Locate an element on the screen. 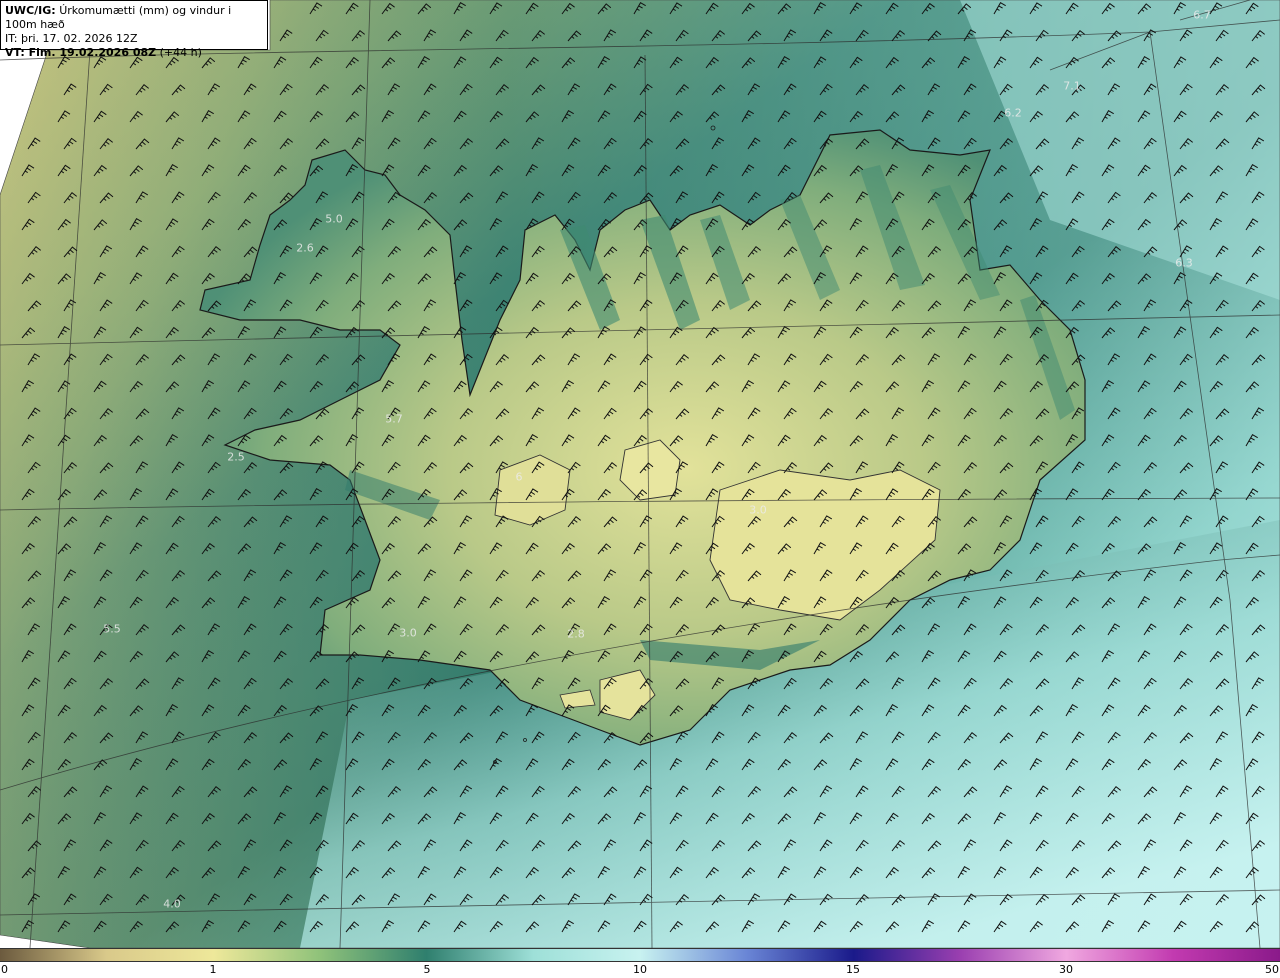 The image size is (1280, 978). colorbar-tick-0: 0 is located at coordinates (4, 969).